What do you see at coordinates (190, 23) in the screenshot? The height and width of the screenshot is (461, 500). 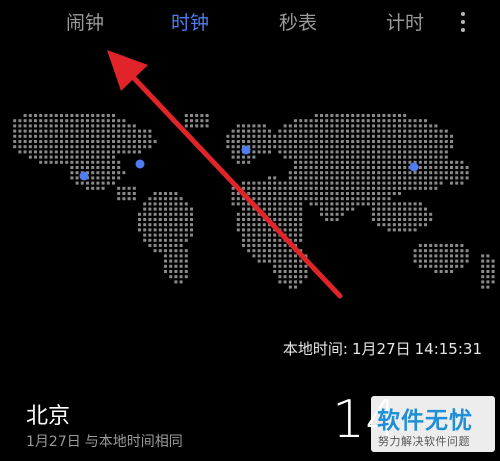 I see `tab-clock: 时钟` at bounding box center [190, 23].